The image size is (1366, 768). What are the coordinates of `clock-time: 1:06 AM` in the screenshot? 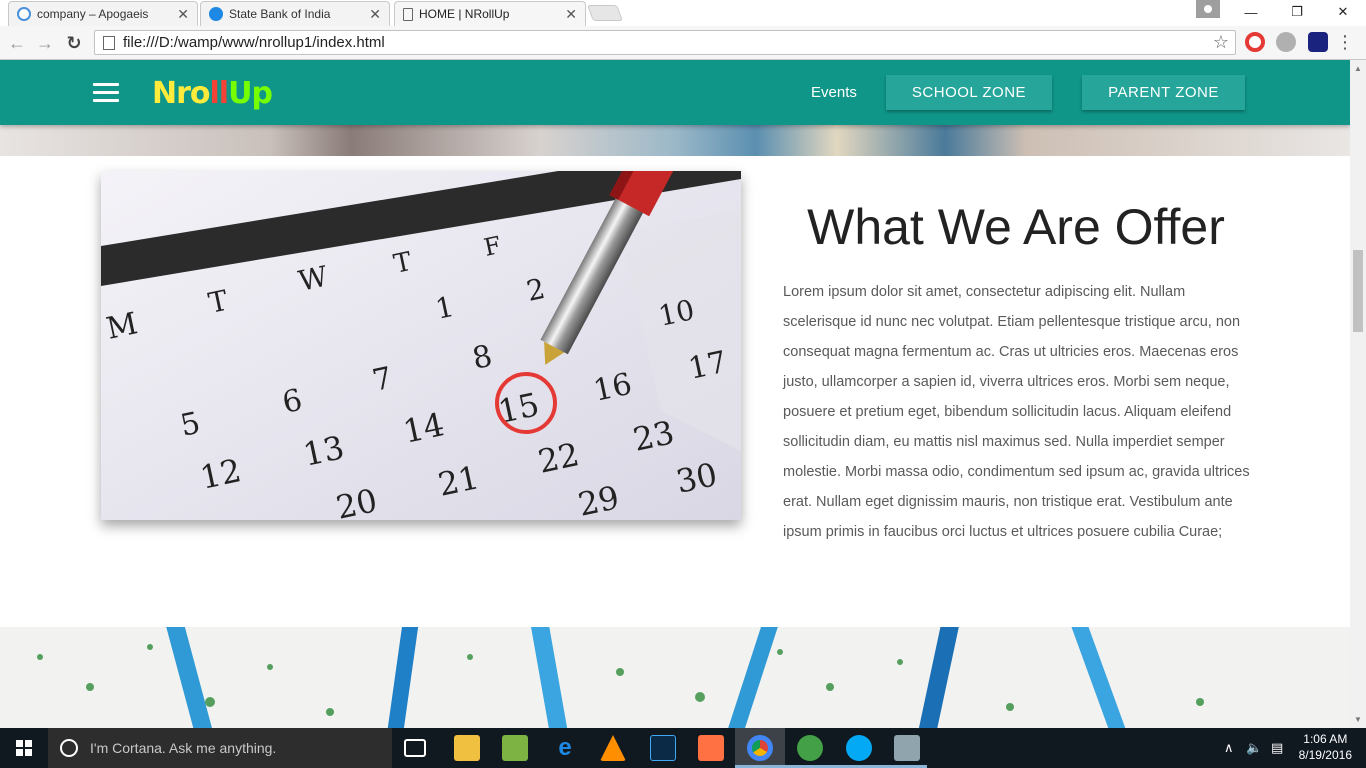 It's located at (1325, 739).